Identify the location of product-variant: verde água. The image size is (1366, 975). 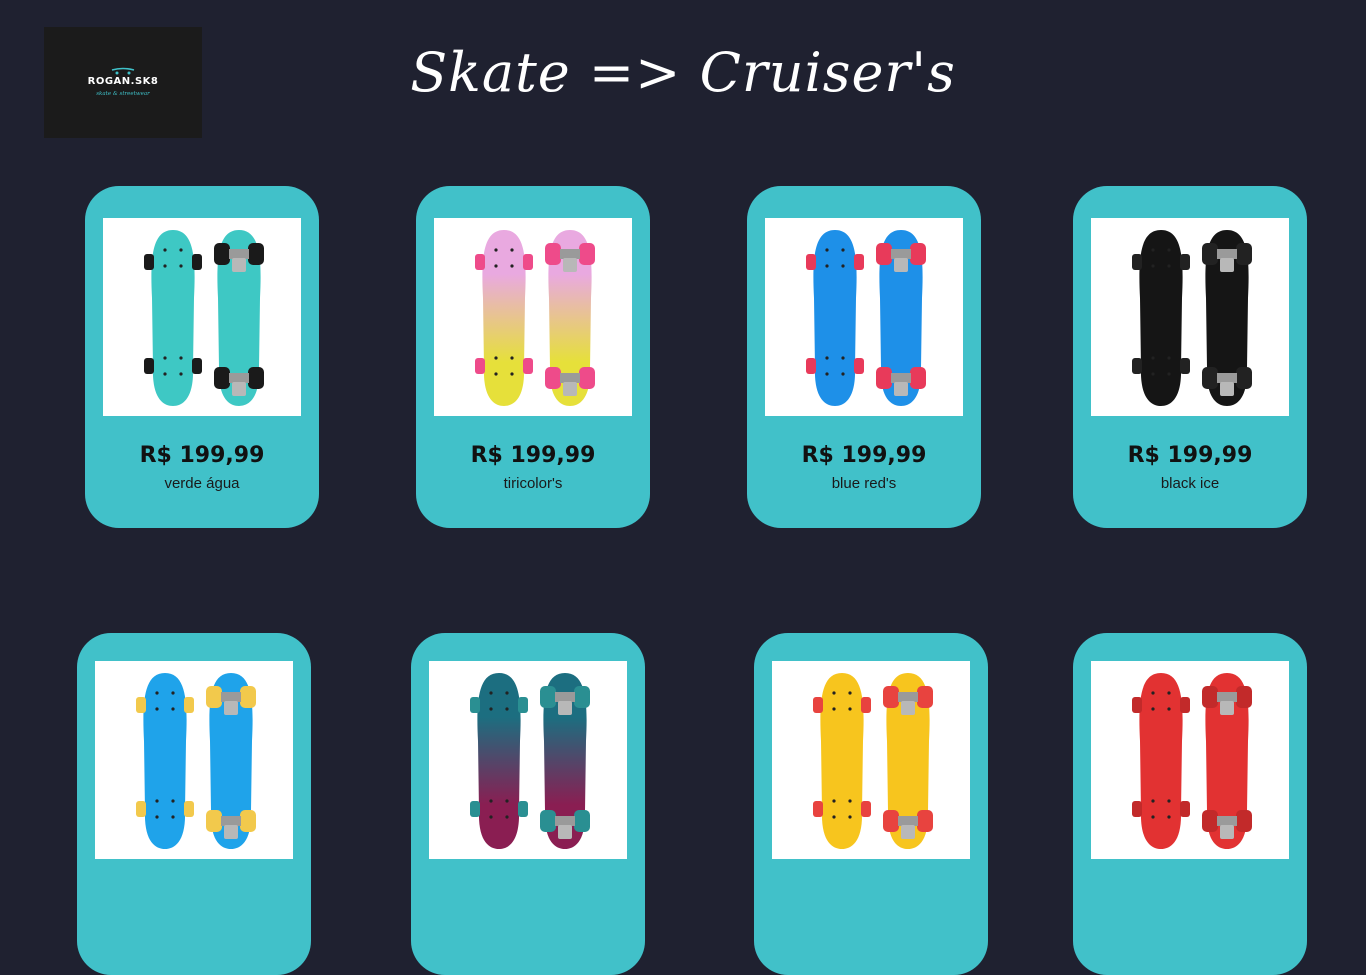
(202, 483).